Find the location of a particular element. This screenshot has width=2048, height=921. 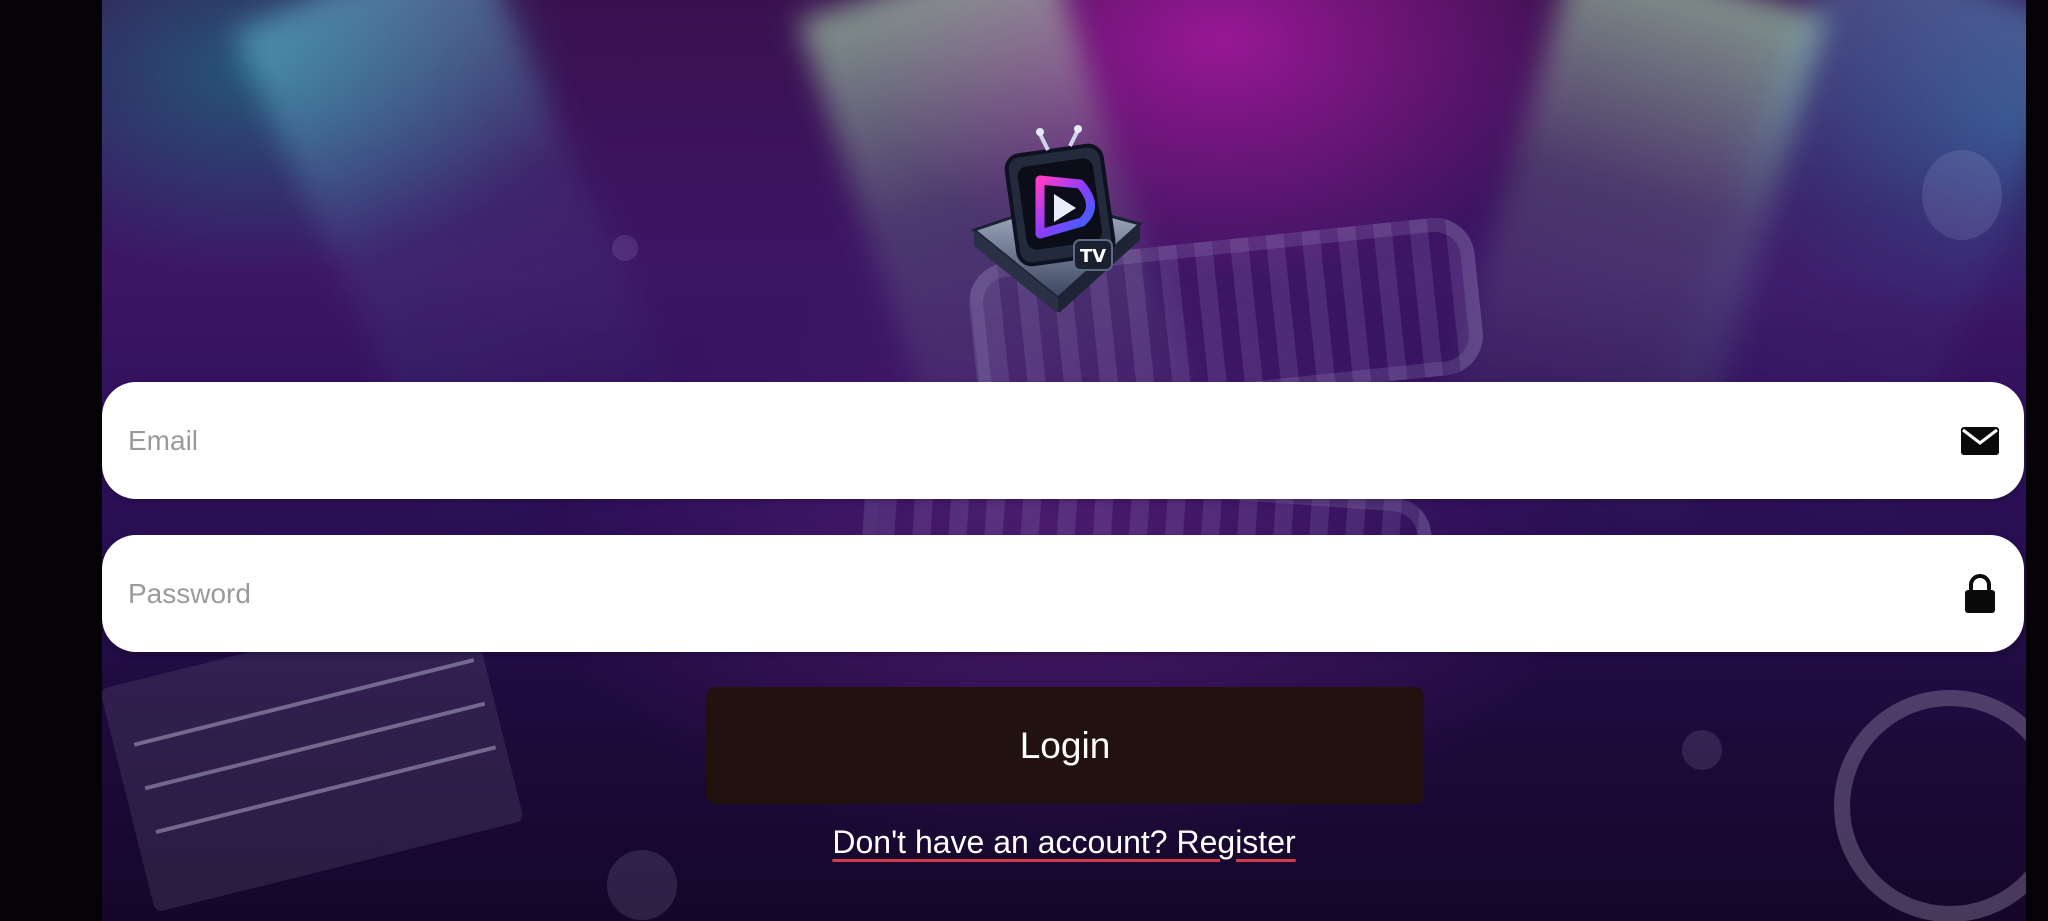

app-logo: TV is located at coordinates (1062, 218).